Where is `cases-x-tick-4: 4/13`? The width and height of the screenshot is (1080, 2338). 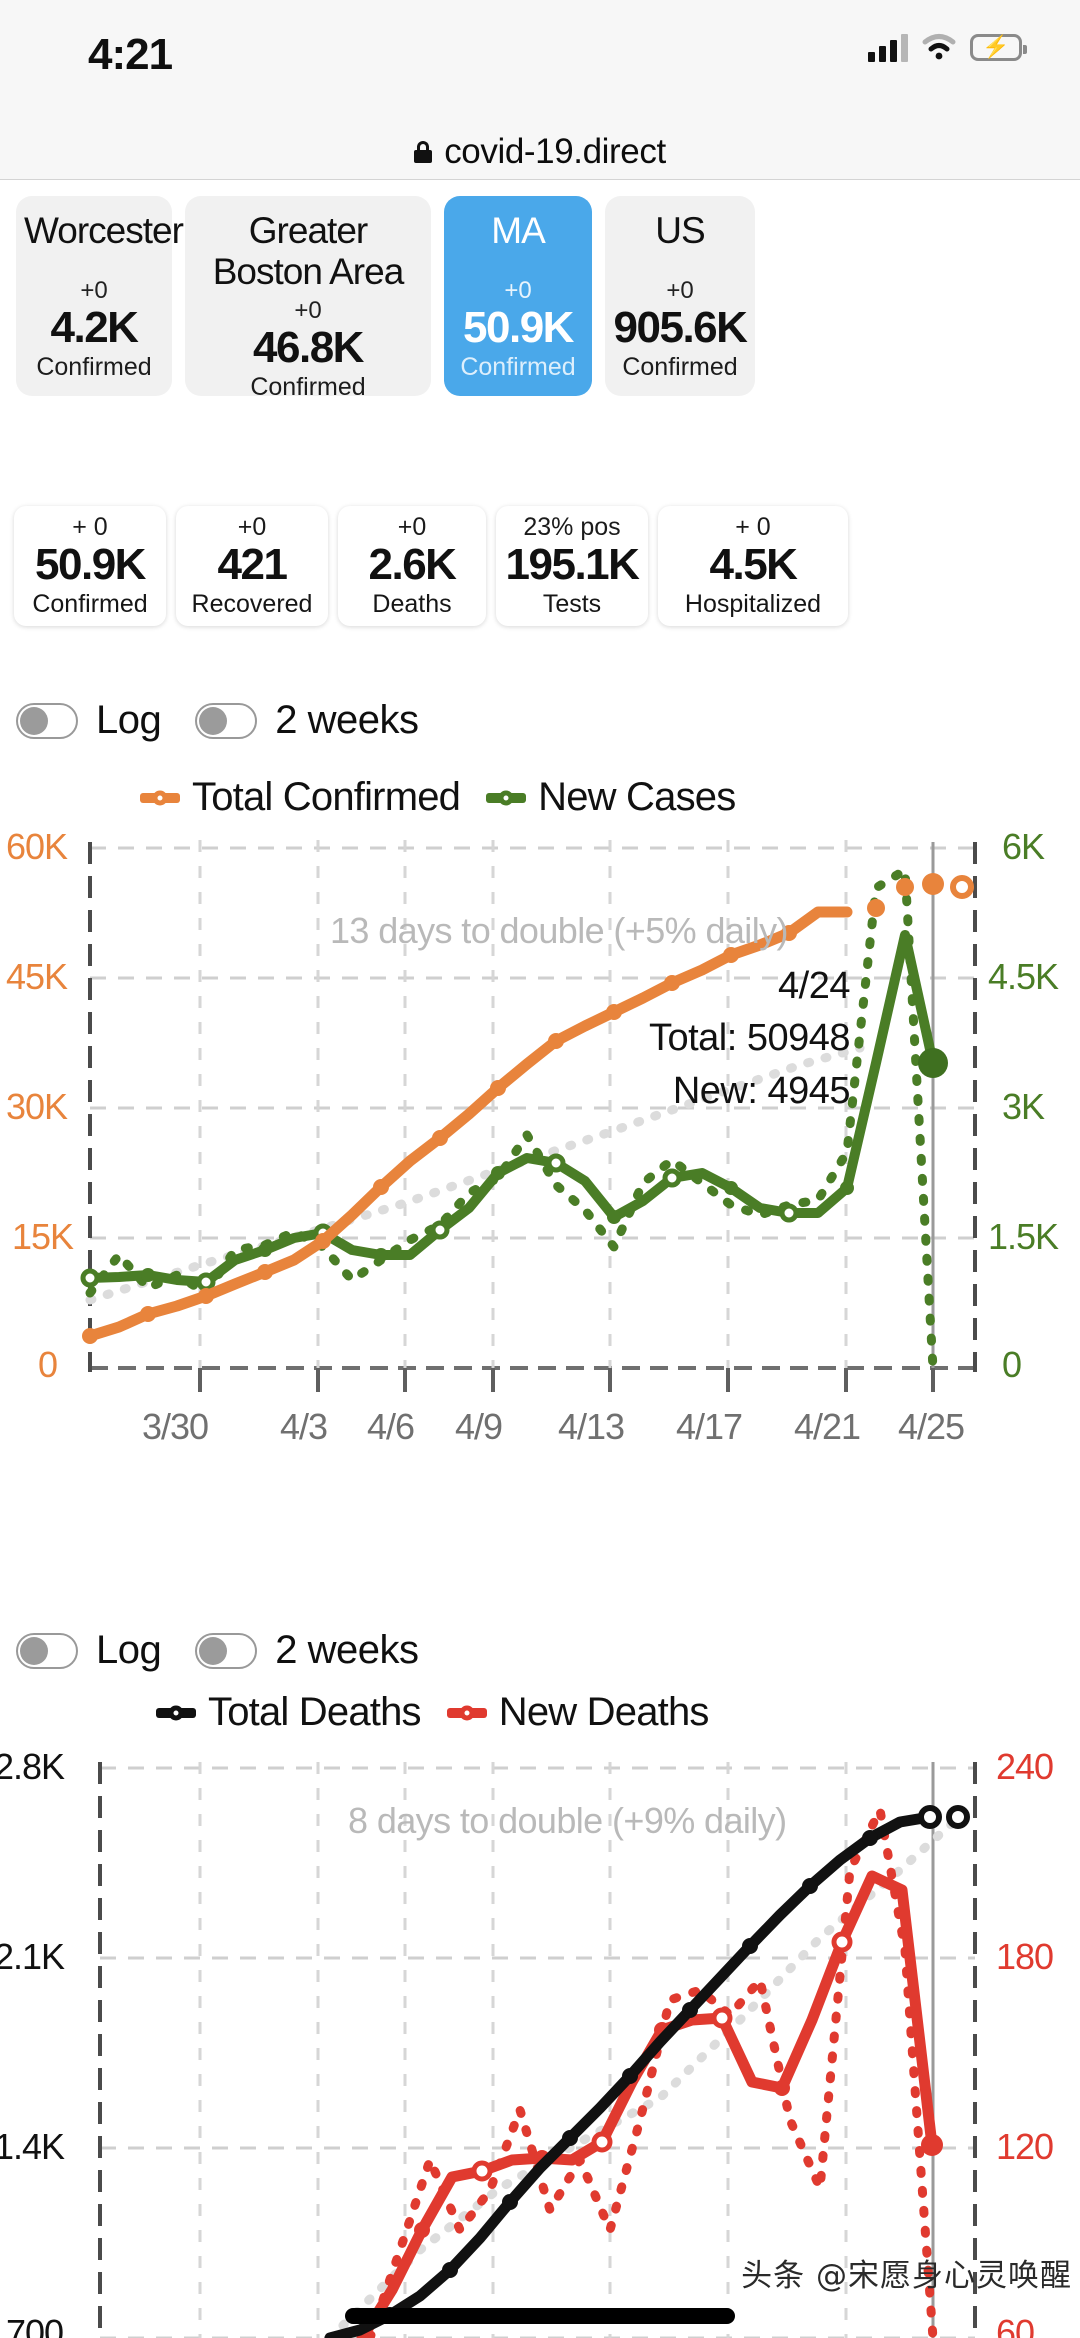
cases-x-tick-4: 4/13 is located at coordinates (591, 1426).